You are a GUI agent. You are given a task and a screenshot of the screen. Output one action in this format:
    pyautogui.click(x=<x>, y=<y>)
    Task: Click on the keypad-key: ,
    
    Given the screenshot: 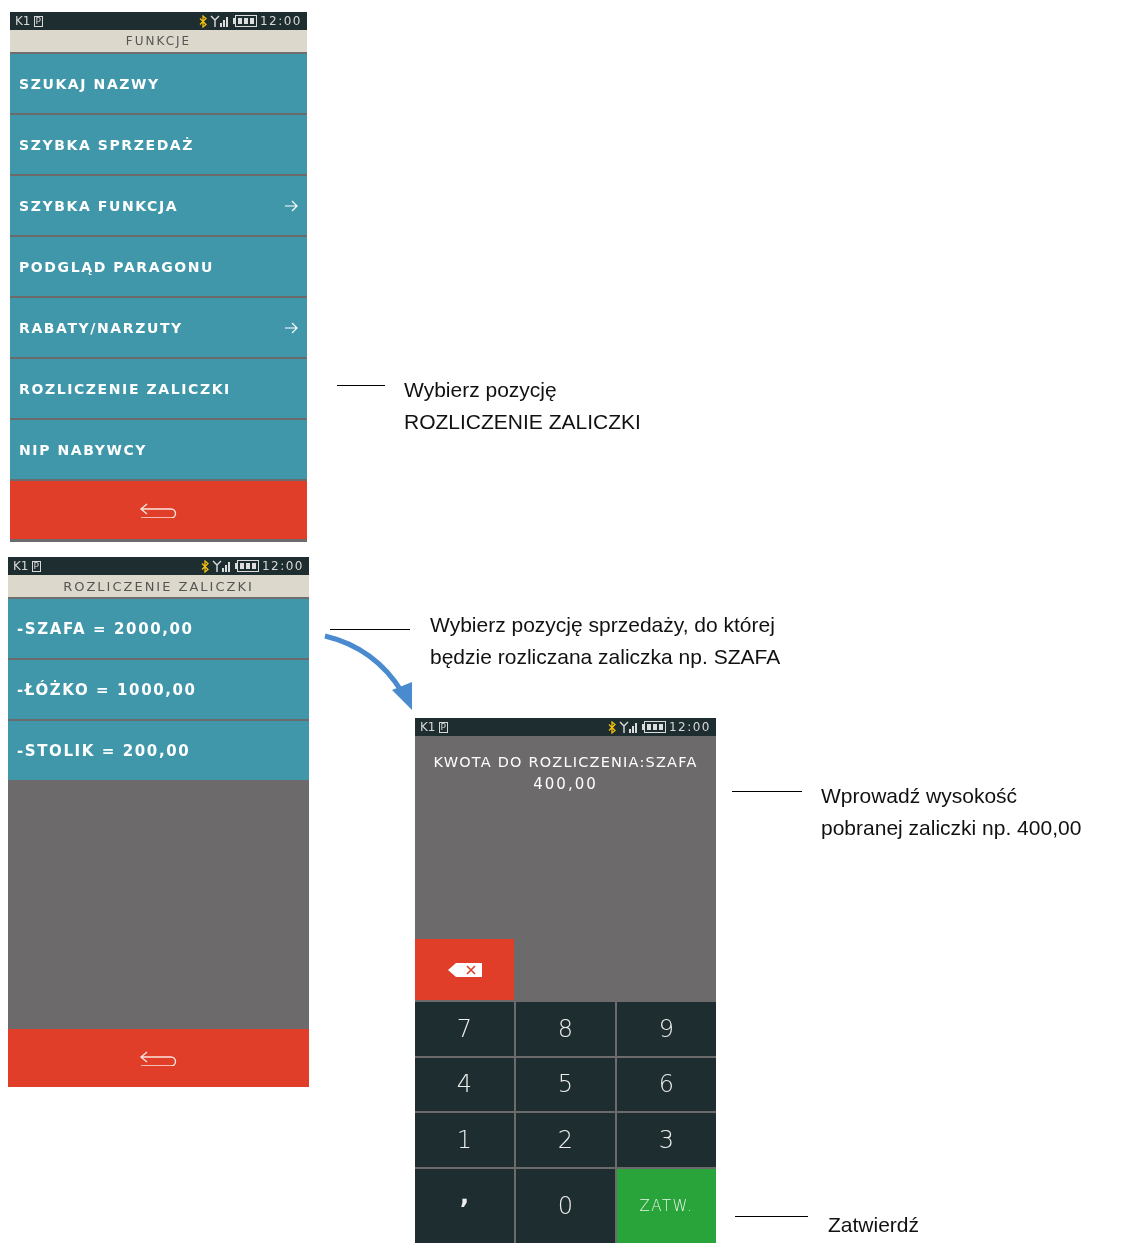 What is the action you would take?
    pyautogui.click(x=464, y=1205)
    